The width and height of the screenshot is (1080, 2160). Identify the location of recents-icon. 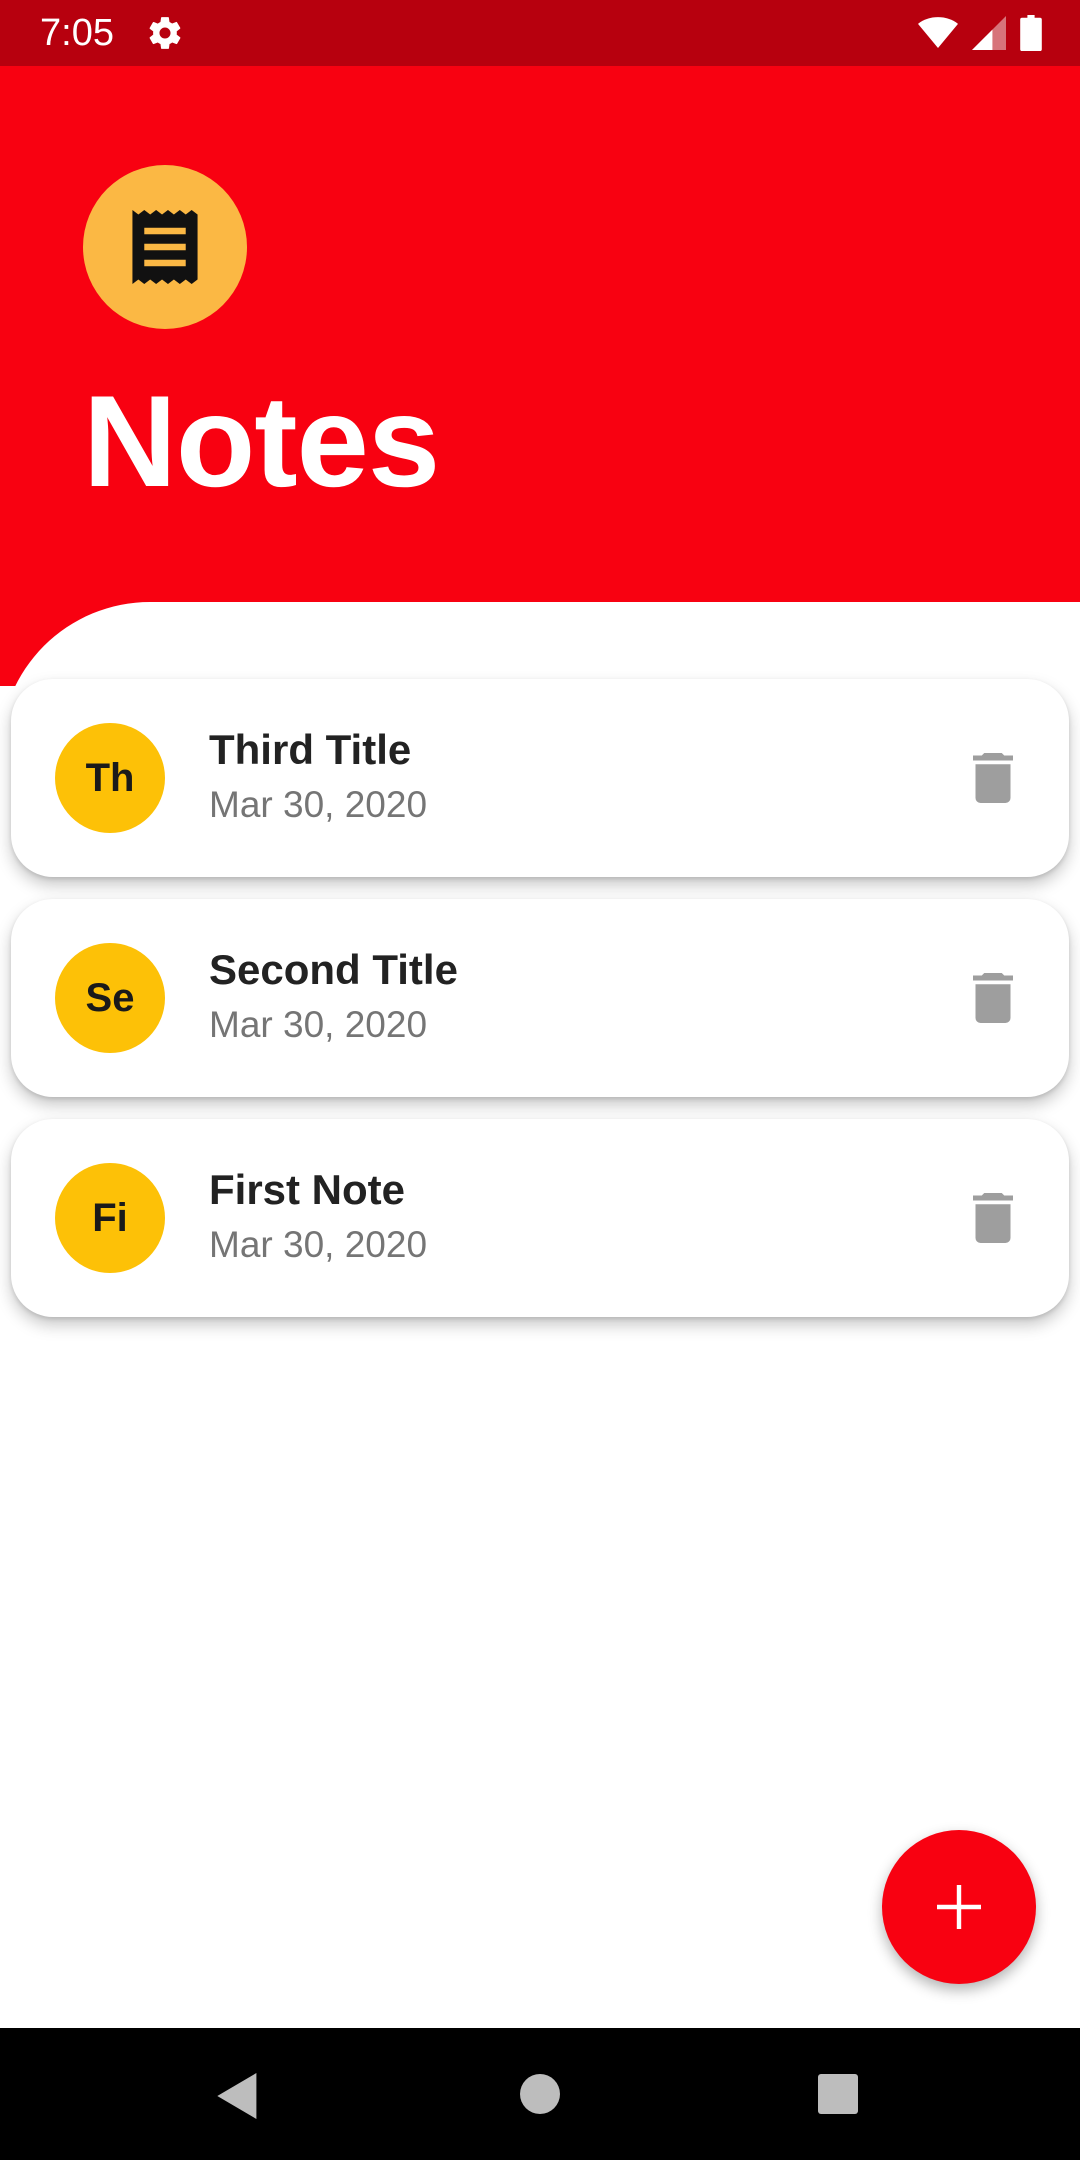
(838, 2094).